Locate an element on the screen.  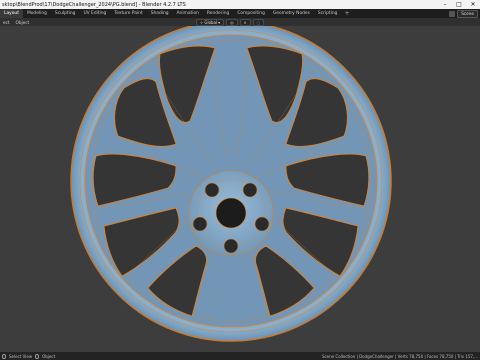
menu-object: Object is located at coordinates (23, 22).